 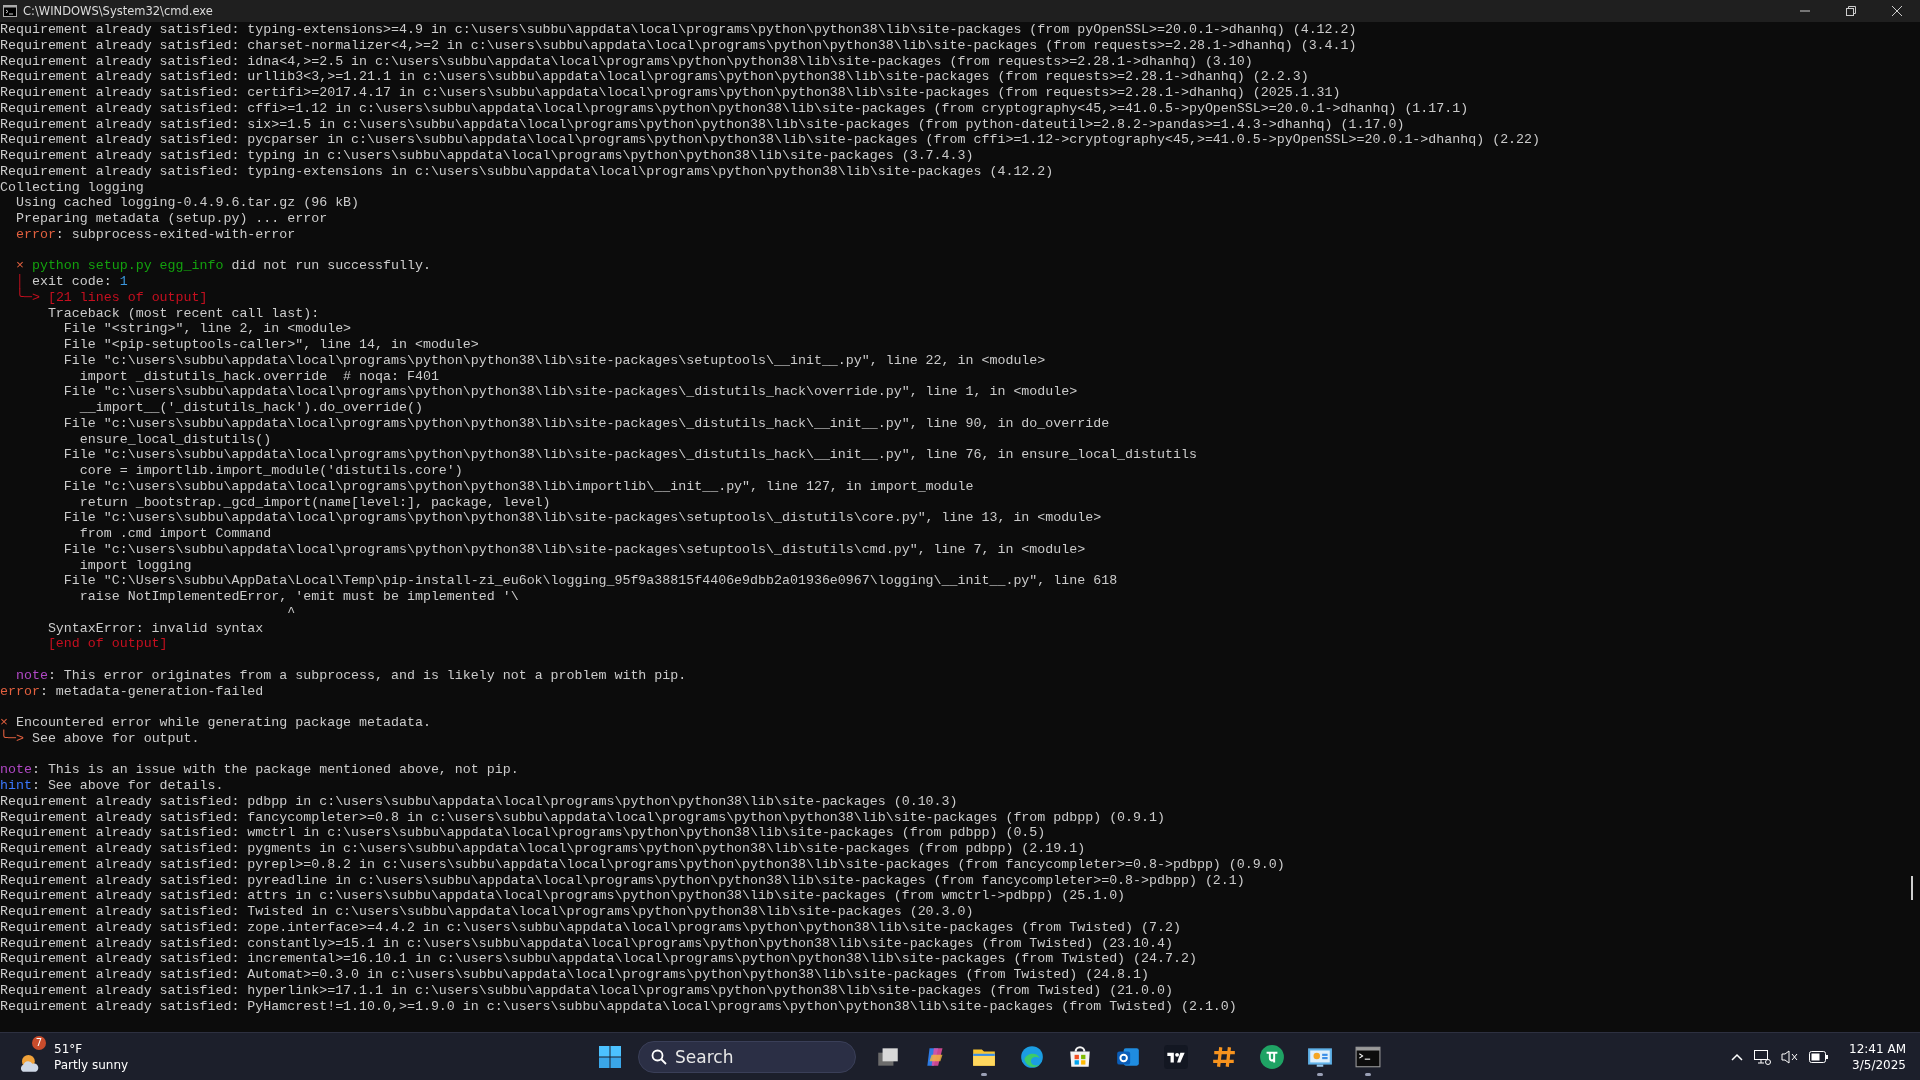 I want to click on terminal-line: File "c:\users\subbu\appdata\local\programs\python\python38\lib\importlib\__init__.py", line 127, in import_module, so click(x=518, y=486).